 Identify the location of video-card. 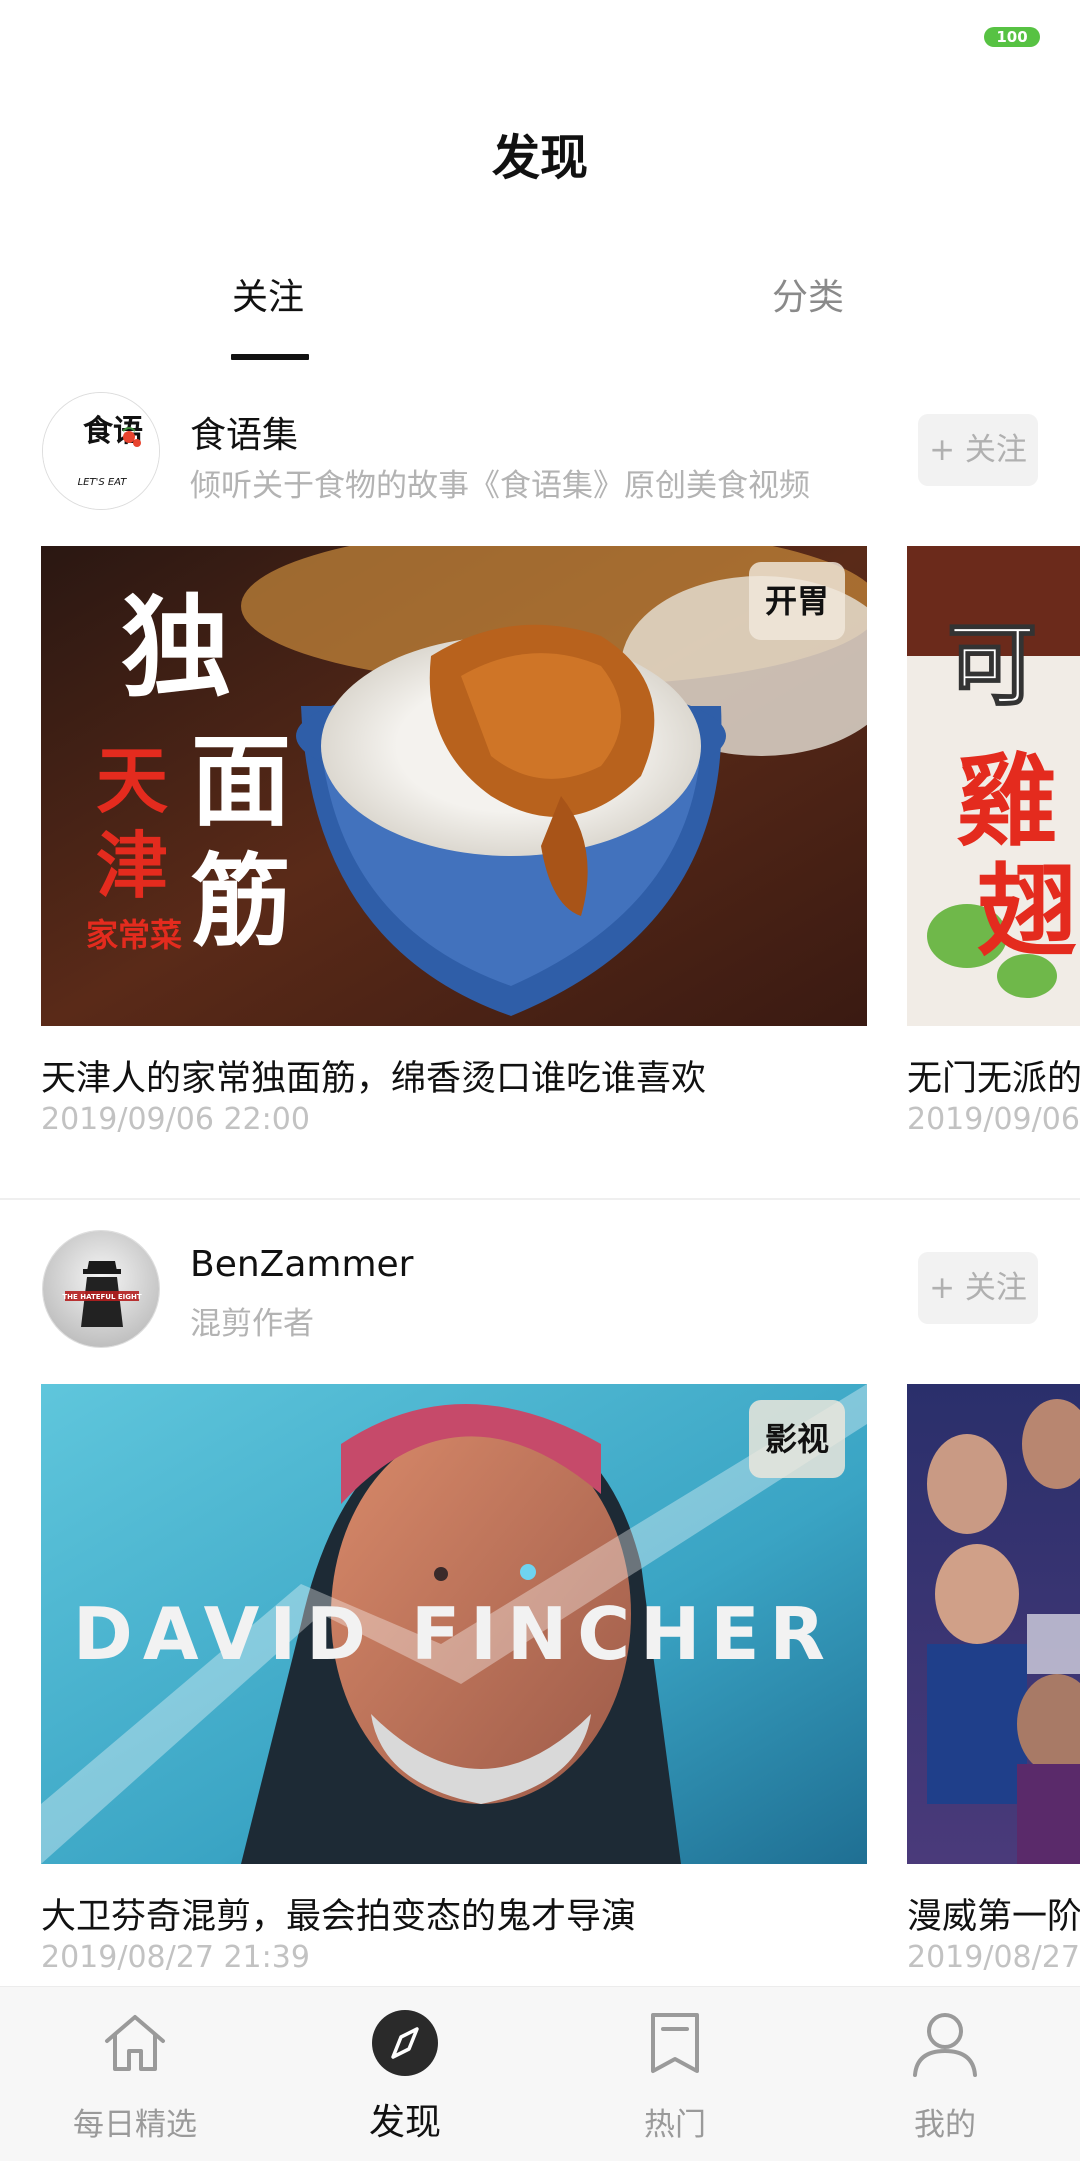
(993, 1624).